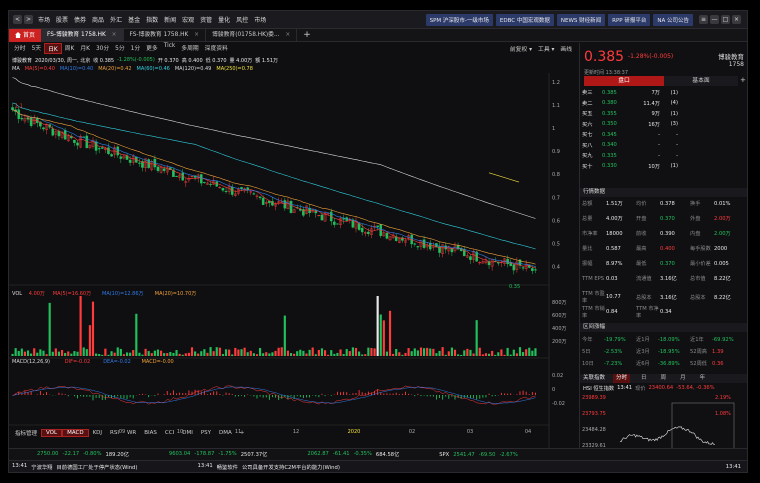  Describe the element at coordinates (116, 19) in the screenshot. I see `menu-item-4: 外汇` at that location.